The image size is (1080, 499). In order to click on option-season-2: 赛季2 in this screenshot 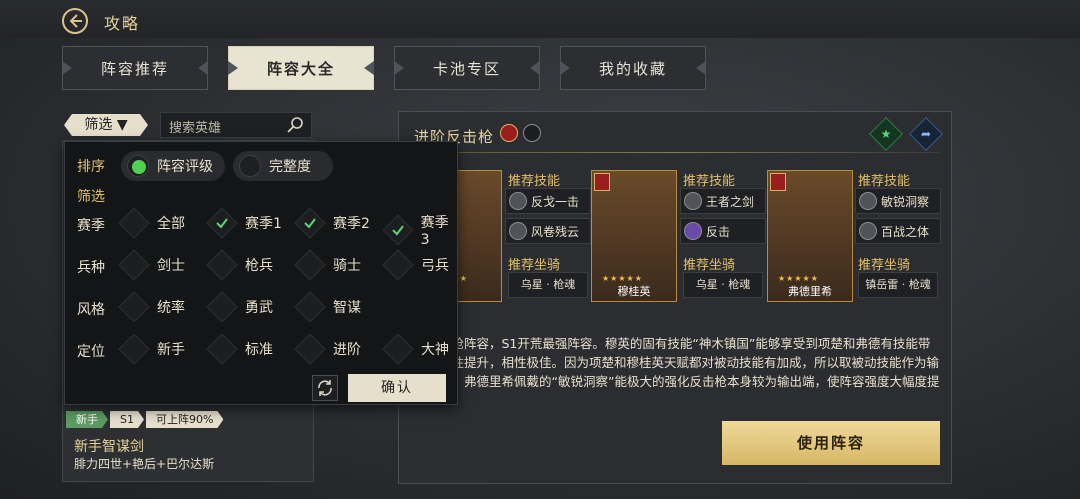, I will do `click(332, 223)`.